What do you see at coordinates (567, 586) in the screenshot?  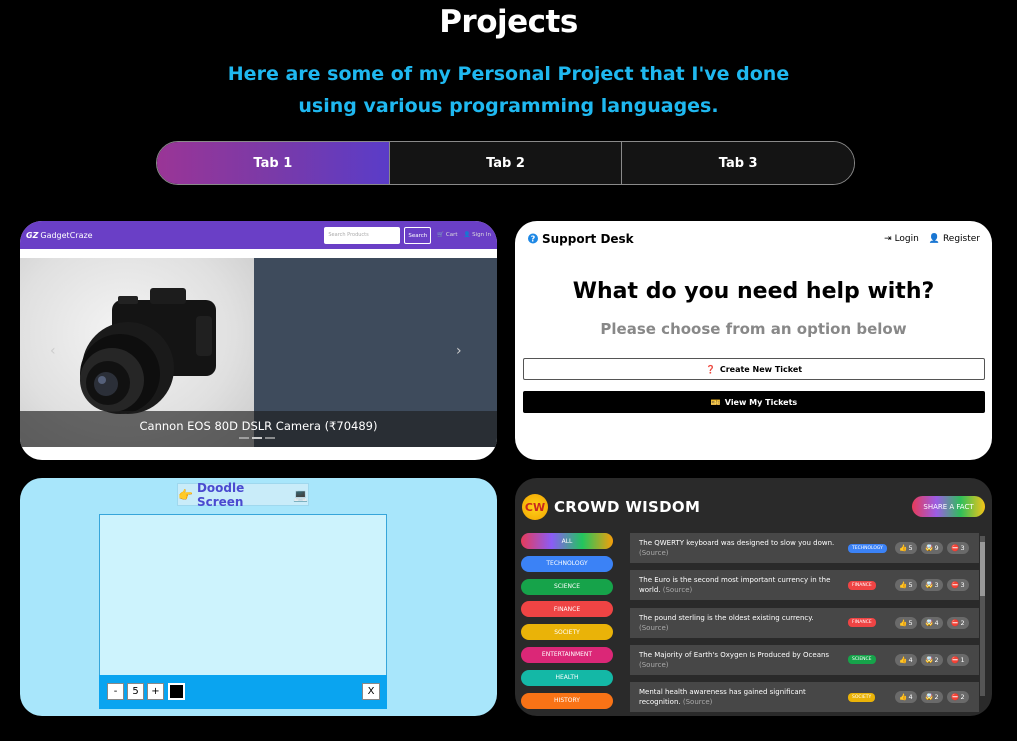 I see `category-button-science: SCIENCE` at bounding box center [567, 586].